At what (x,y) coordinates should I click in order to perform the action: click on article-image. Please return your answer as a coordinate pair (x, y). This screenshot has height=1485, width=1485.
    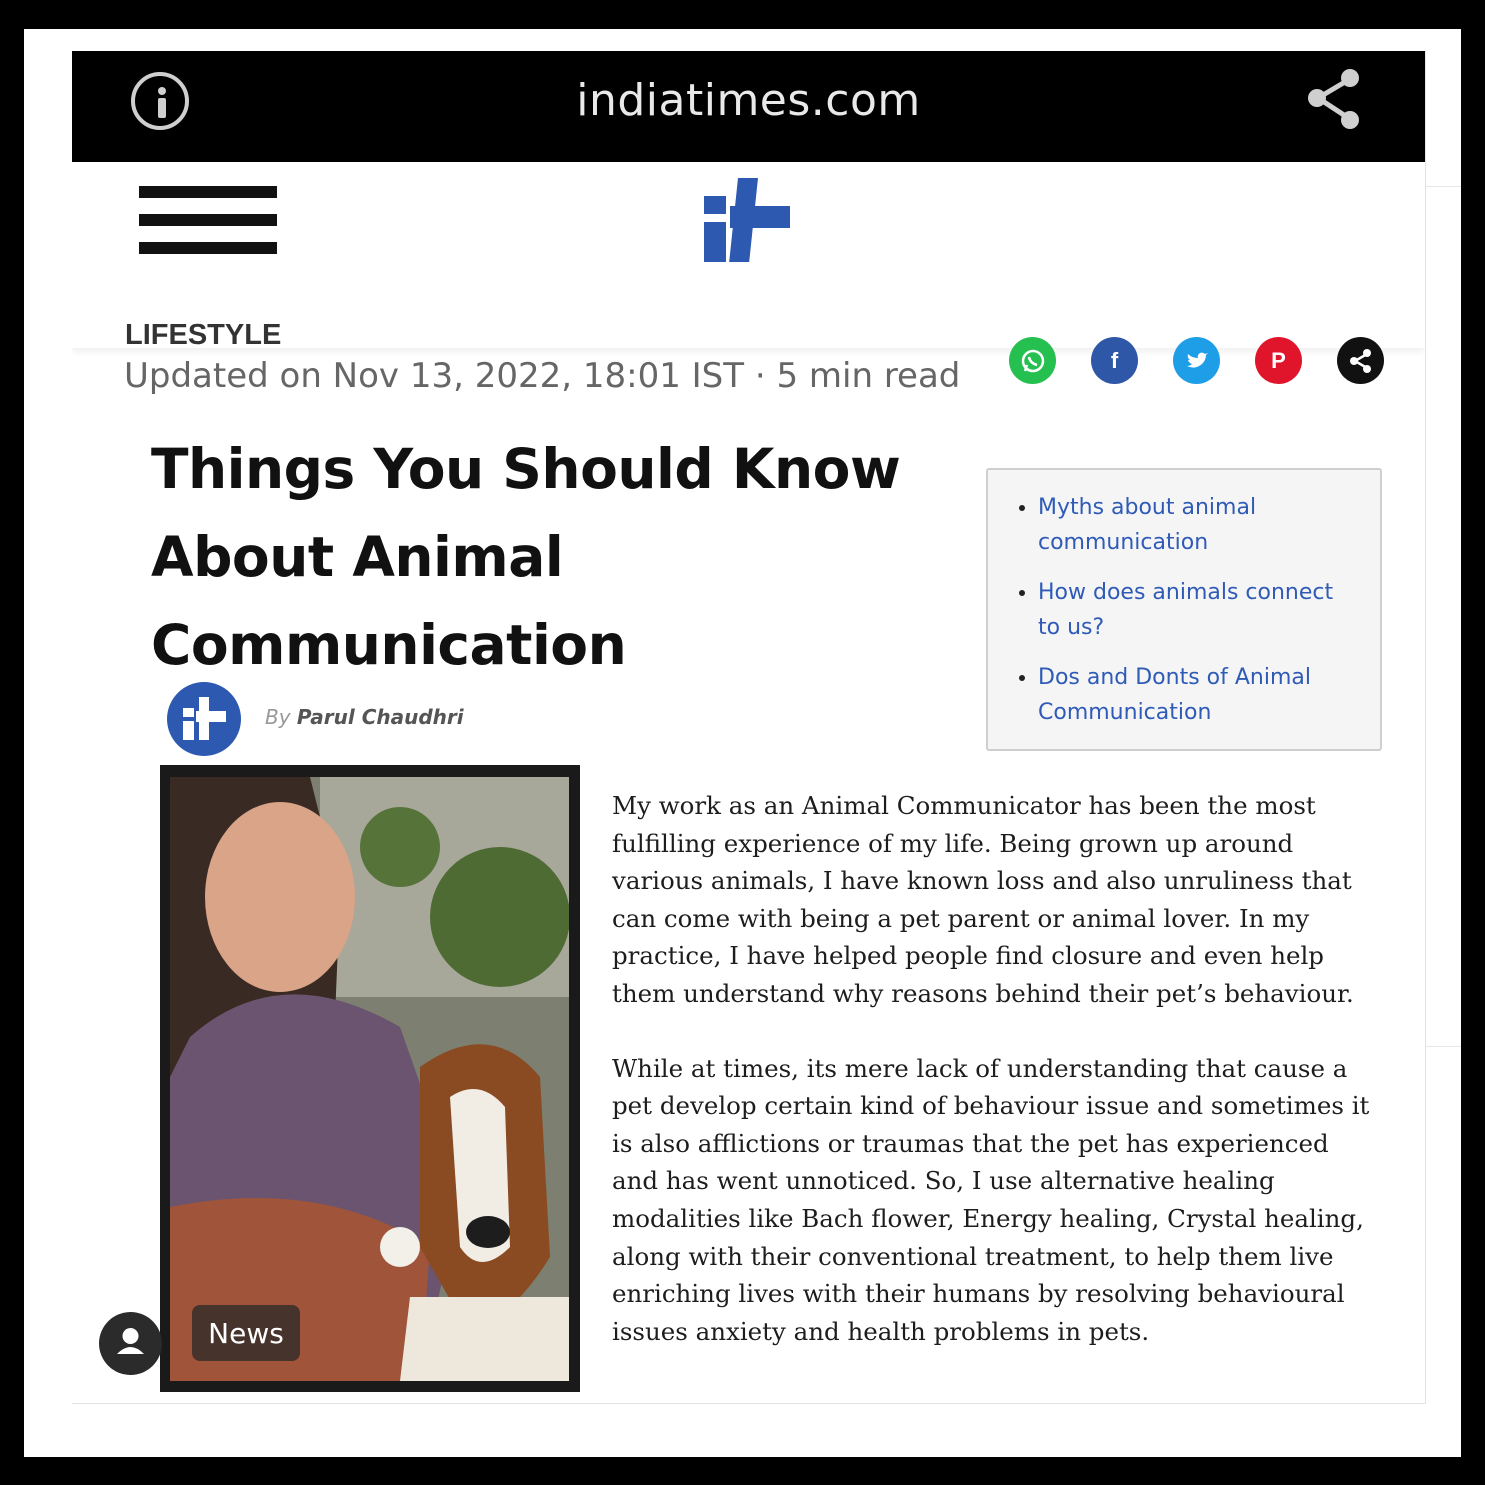
    Looking at the image, I should click on (370, 1078).